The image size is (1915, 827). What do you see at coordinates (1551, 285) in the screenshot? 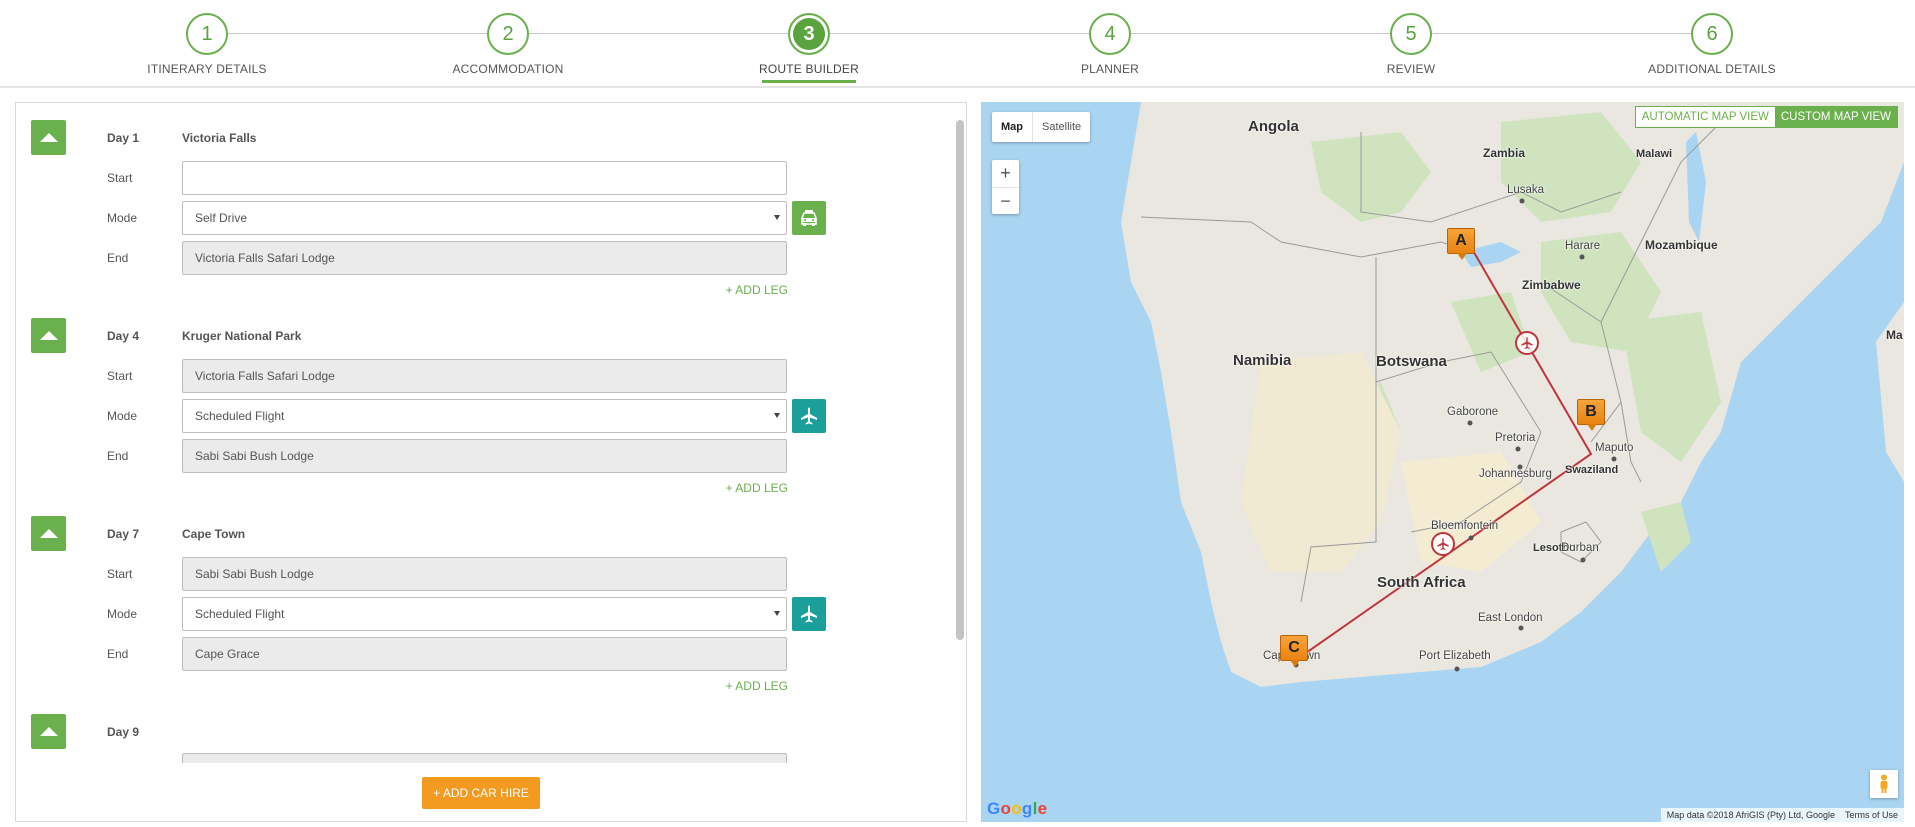
I see `map-country-label: Zimbabwe` at bounding box center [1551, 285].